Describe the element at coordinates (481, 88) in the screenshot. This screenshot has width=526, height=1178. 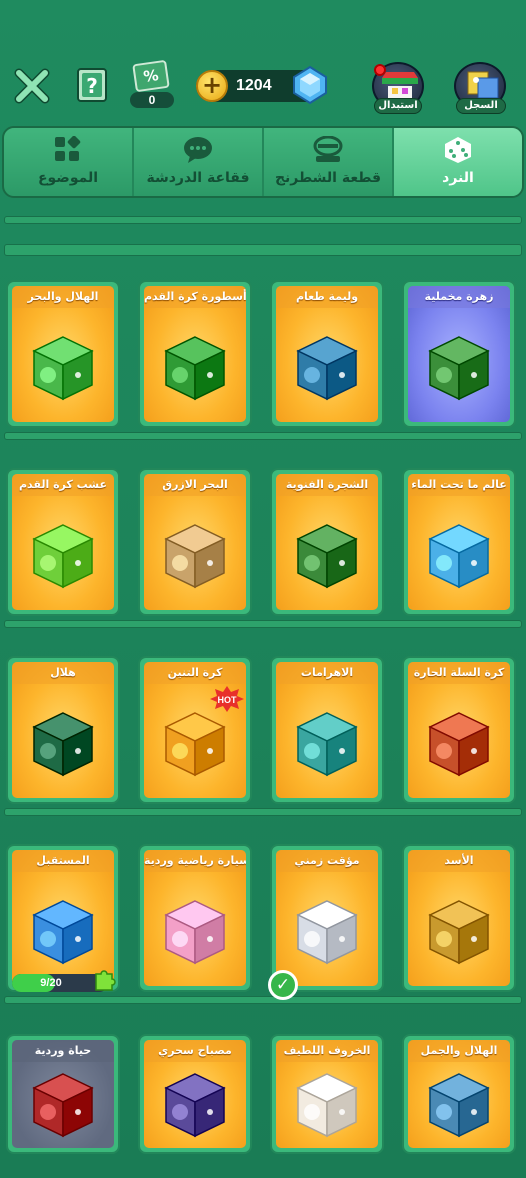
I see `history-button: السجل` at that location.